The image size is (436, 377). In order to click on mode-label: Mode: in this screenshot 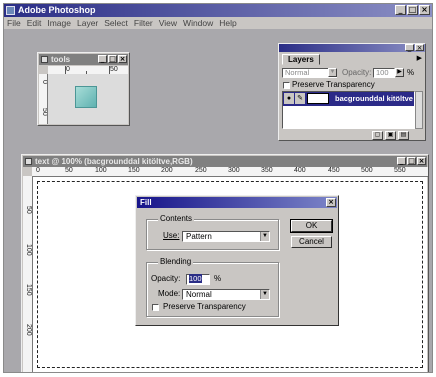, I will do `click(169, 293)`.